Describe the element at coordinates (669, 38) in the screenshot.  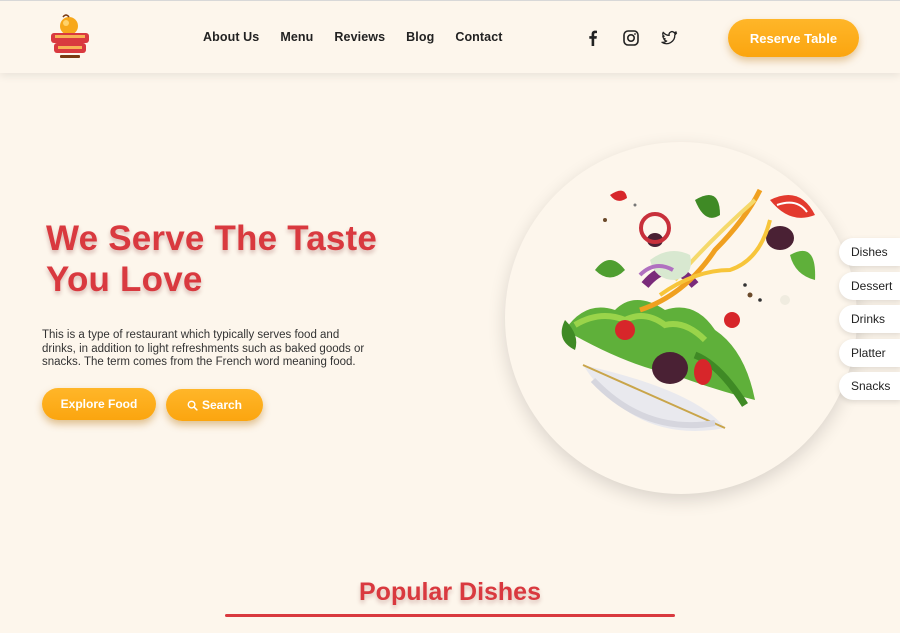
I see `twitter-icon` at that location.